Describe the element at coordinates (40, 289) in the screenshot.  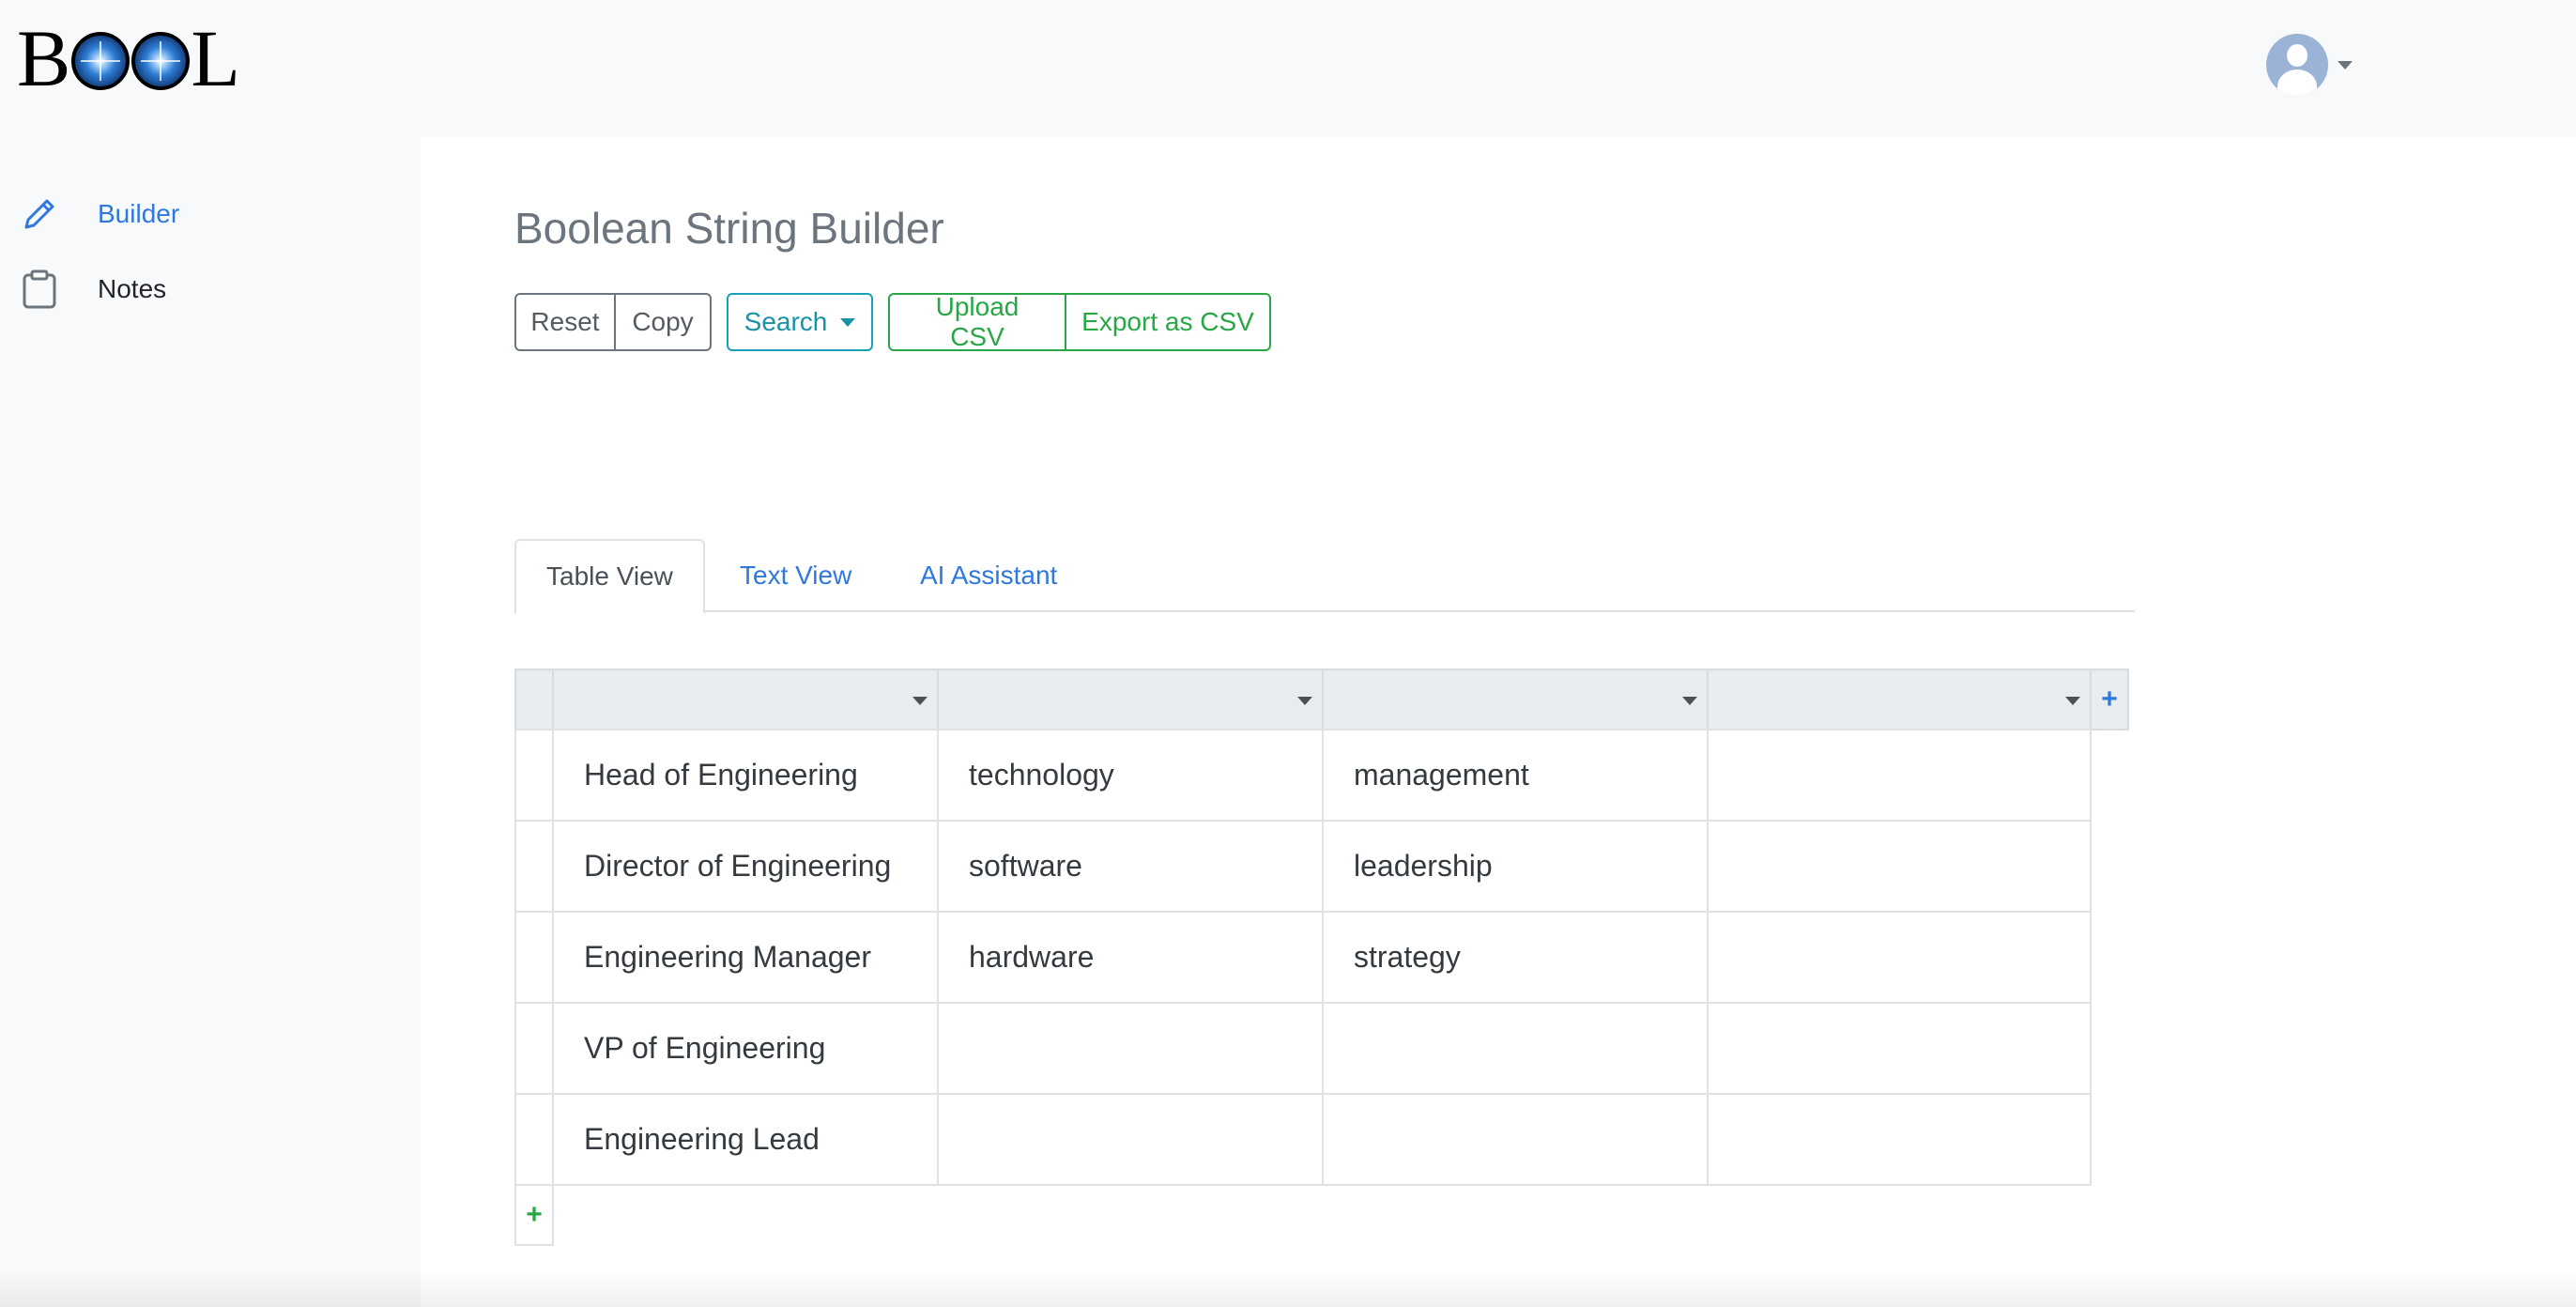
I see `clipboard-icon` at that location.